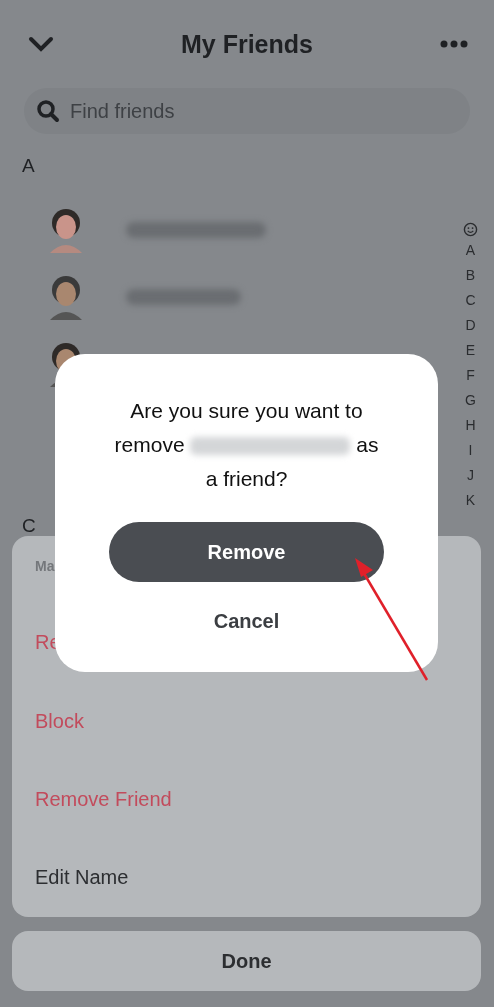 The width and height of the screenshot is (494, 1007). Describe the element at coordinates (470, 277) in the screenshot. I see `index-letter: B` at that location.